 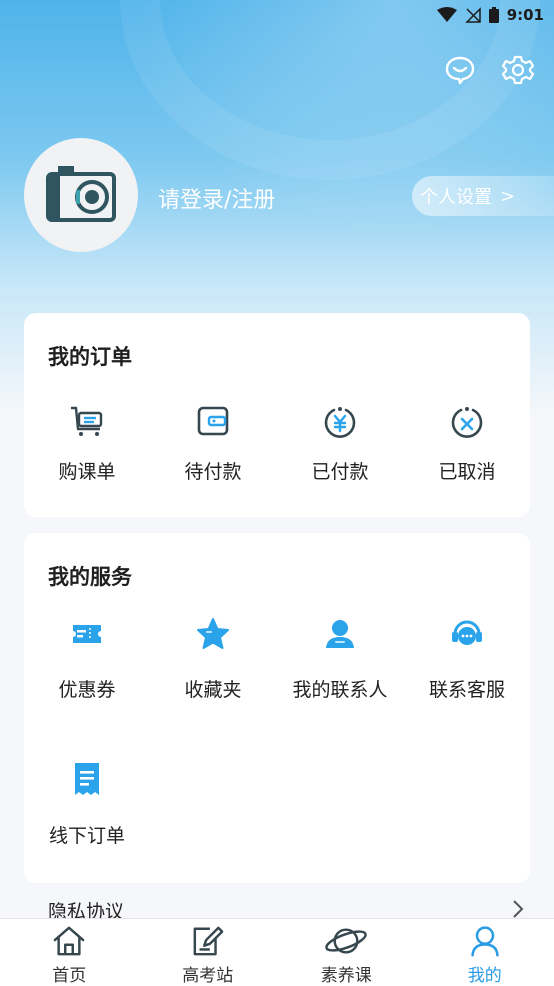 I want to click on message-icon, so click(x=460, y=70).